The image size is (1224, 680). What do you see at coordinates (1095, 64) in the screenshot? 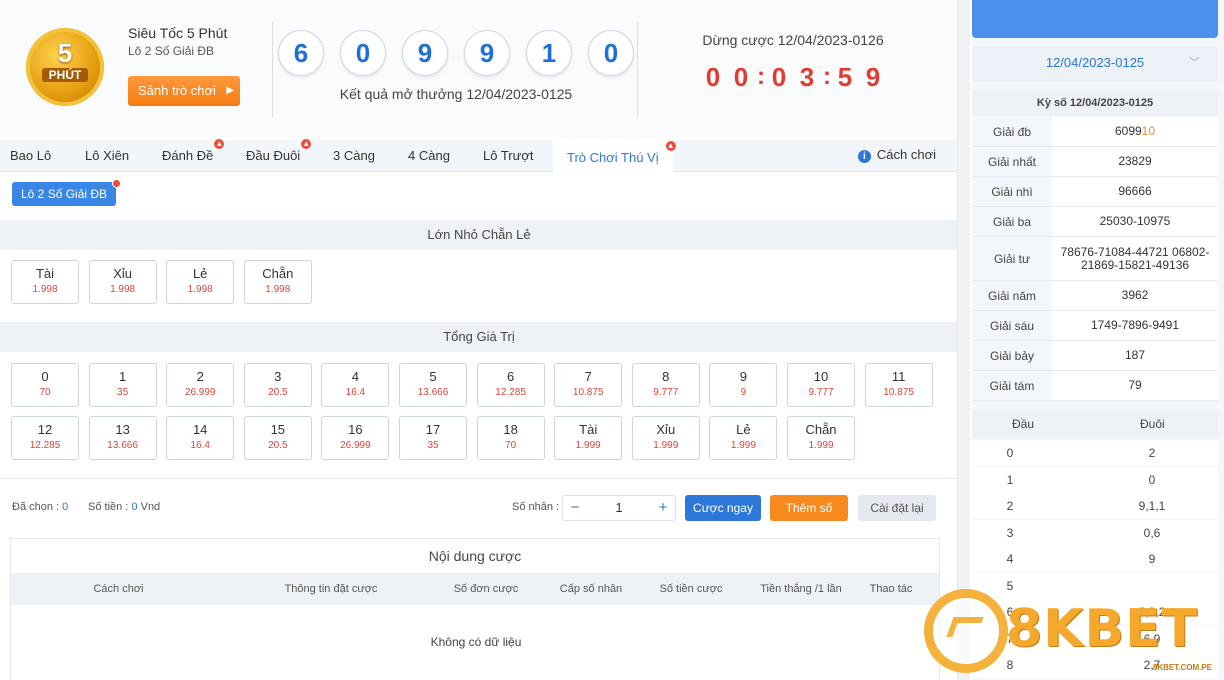
I see `period-select: 12/04/2023-0125 ﹀` at bounding box center [1095, 64].